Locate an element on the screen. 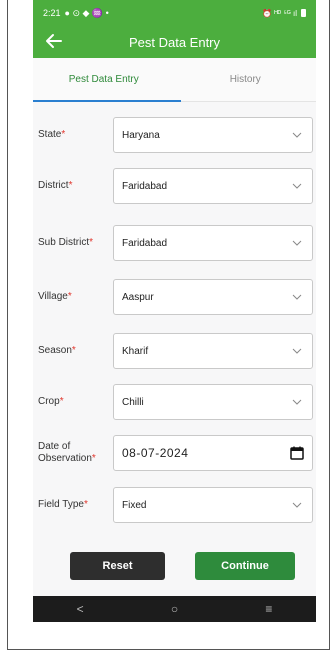 The width and height of the screenshot is (333, 653). app-bar: Pest Data Entry is located at coordinates (174, 42).